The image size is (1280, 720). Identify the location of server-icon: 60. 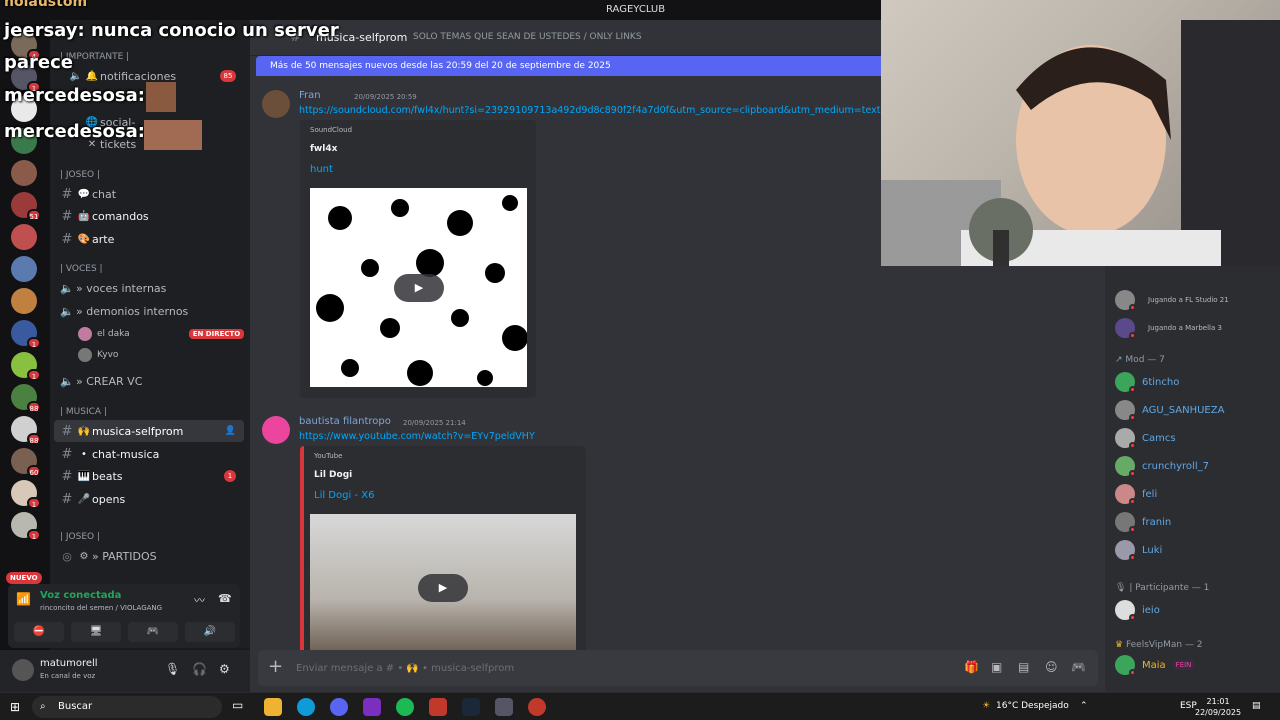
(26, 462).